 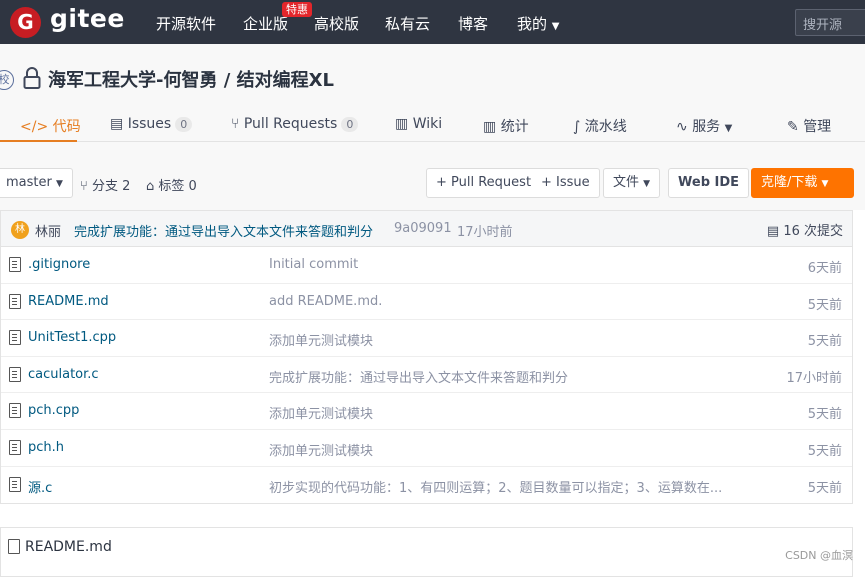 I want to click on branch-select: master ▼, so click(x=36, y=183).